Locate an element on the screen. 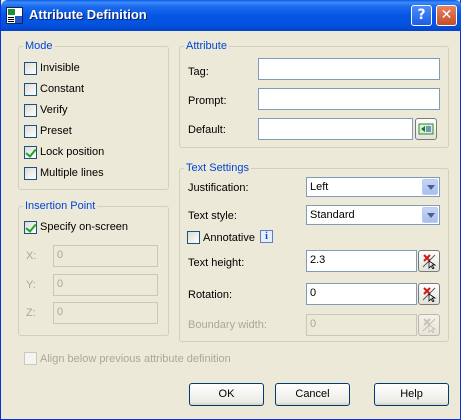  text-height-pick-button is located at coordinates (429, 261).